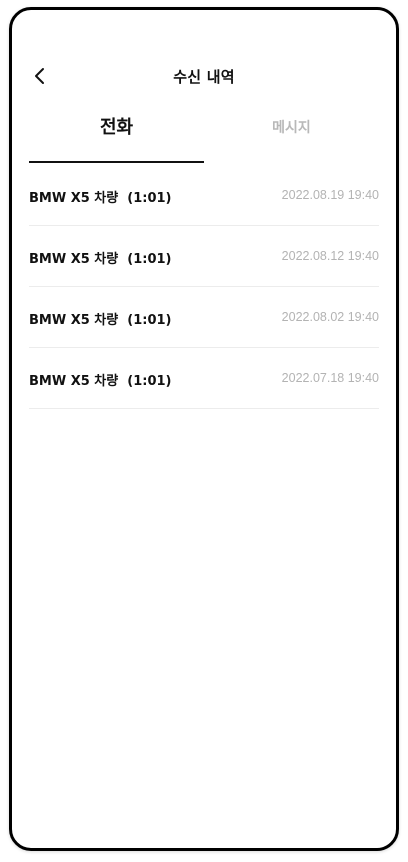 Image resolution: width=408 pixels, height=862 pixels. What do you see at coordinates (330, 378) in the screenshot?
I see `call-timestamp: 2022.07.18 19:40` at bounding box center [330, 378].